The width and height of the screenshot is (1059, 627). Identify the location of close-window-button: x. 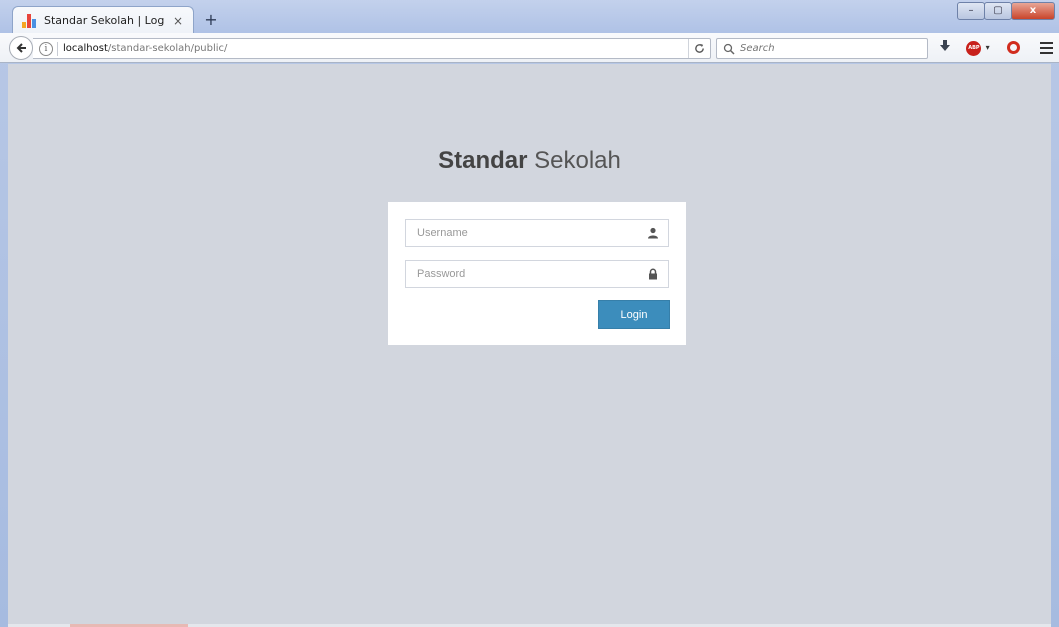
(1033, 11).